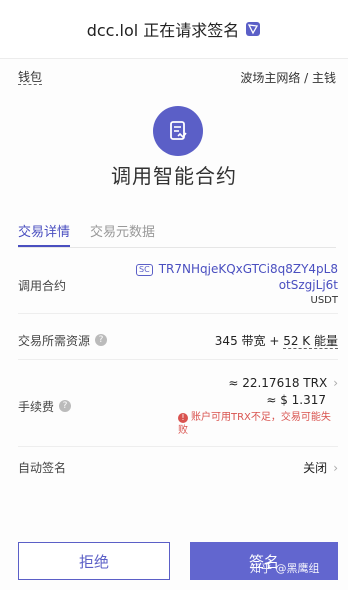 This screenshot has width=348, height=590. I want to click on tronlink-logo-icon, so click(253, 29).